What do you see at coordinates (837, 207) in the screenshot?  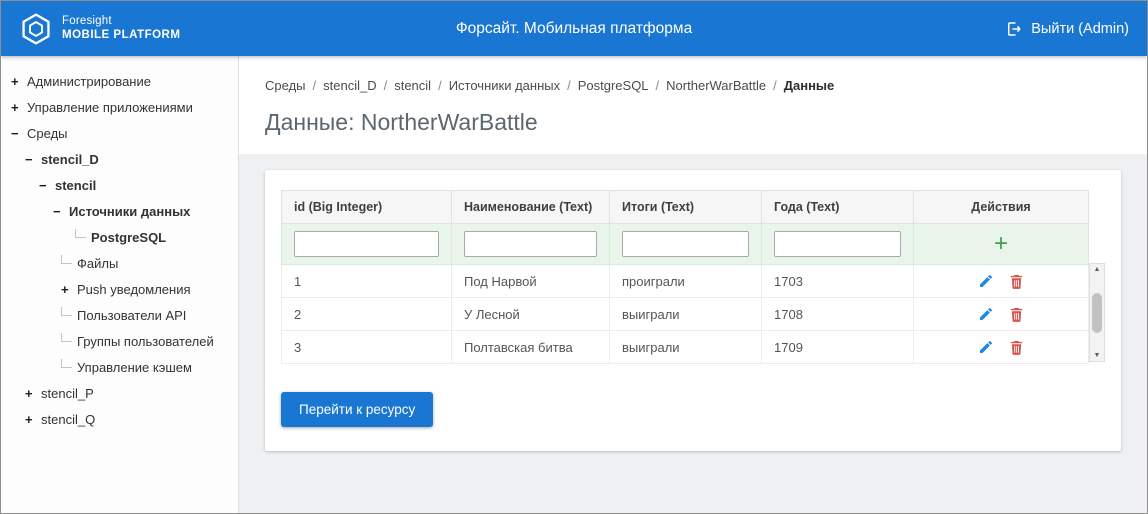 I see `column-header-years: Года (Text)` at bounding box center [837, 207].